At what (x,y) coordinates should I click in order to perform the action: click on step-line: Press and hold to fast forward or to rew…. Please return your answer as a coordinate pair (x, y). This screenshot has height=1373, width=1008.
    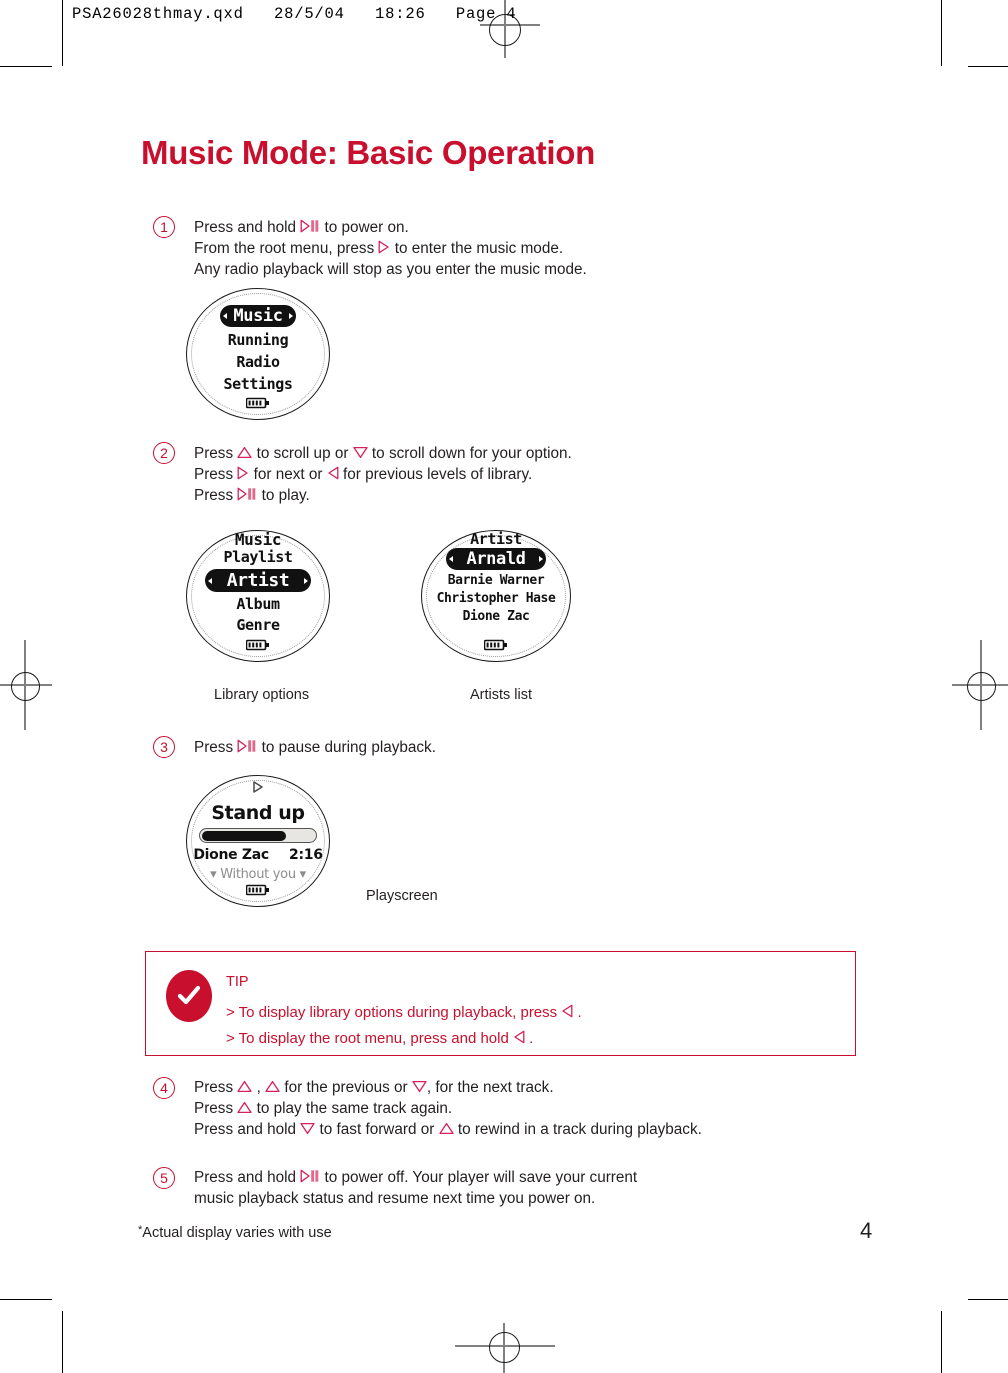
    Looking at the image, I should click on (448, 1129).